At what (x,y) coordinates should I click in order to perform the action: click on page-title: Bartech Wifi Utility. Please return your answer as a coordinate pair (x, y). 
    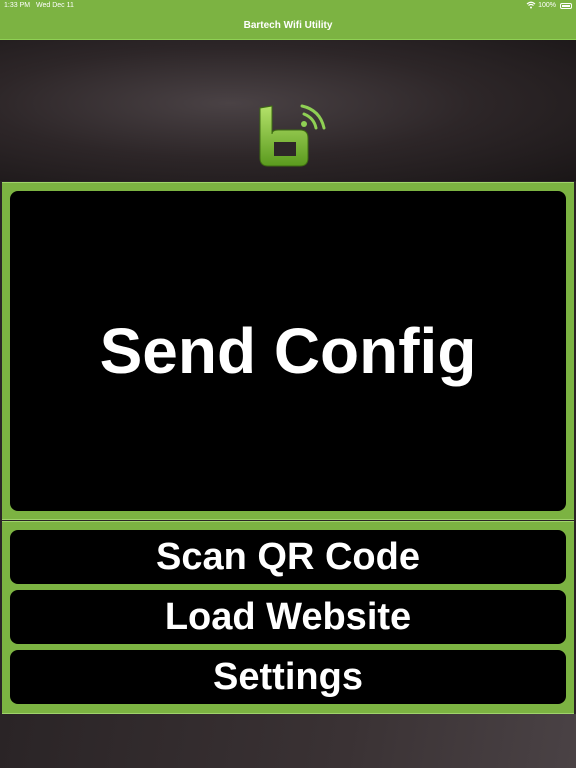
    Looking at the image, I should click on (288, 25).